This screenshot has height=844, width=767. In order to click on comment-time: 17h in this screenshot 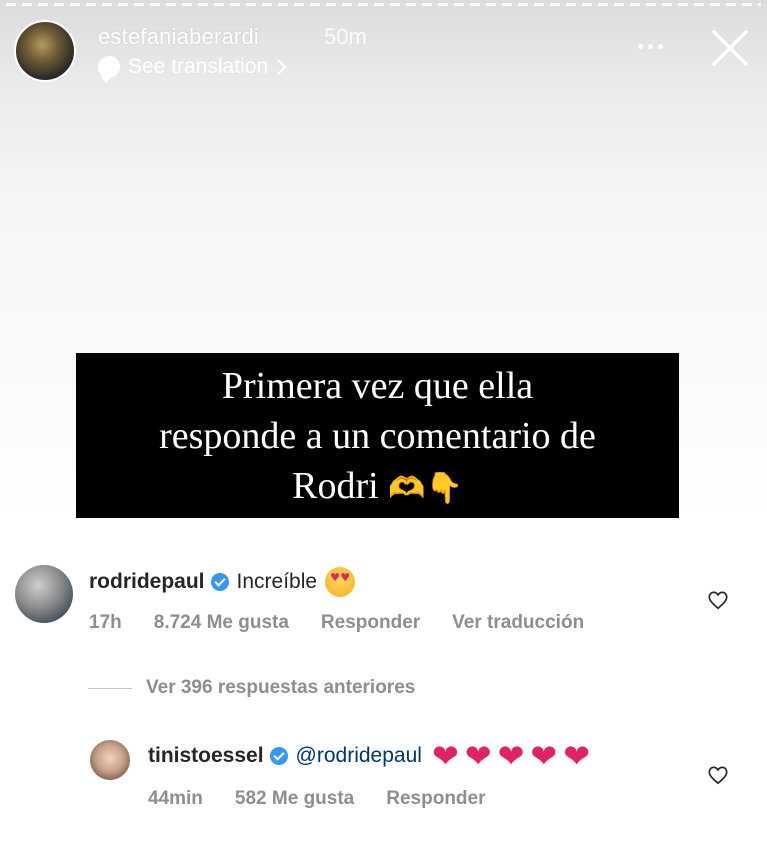, I will do `click(105, 622)`.